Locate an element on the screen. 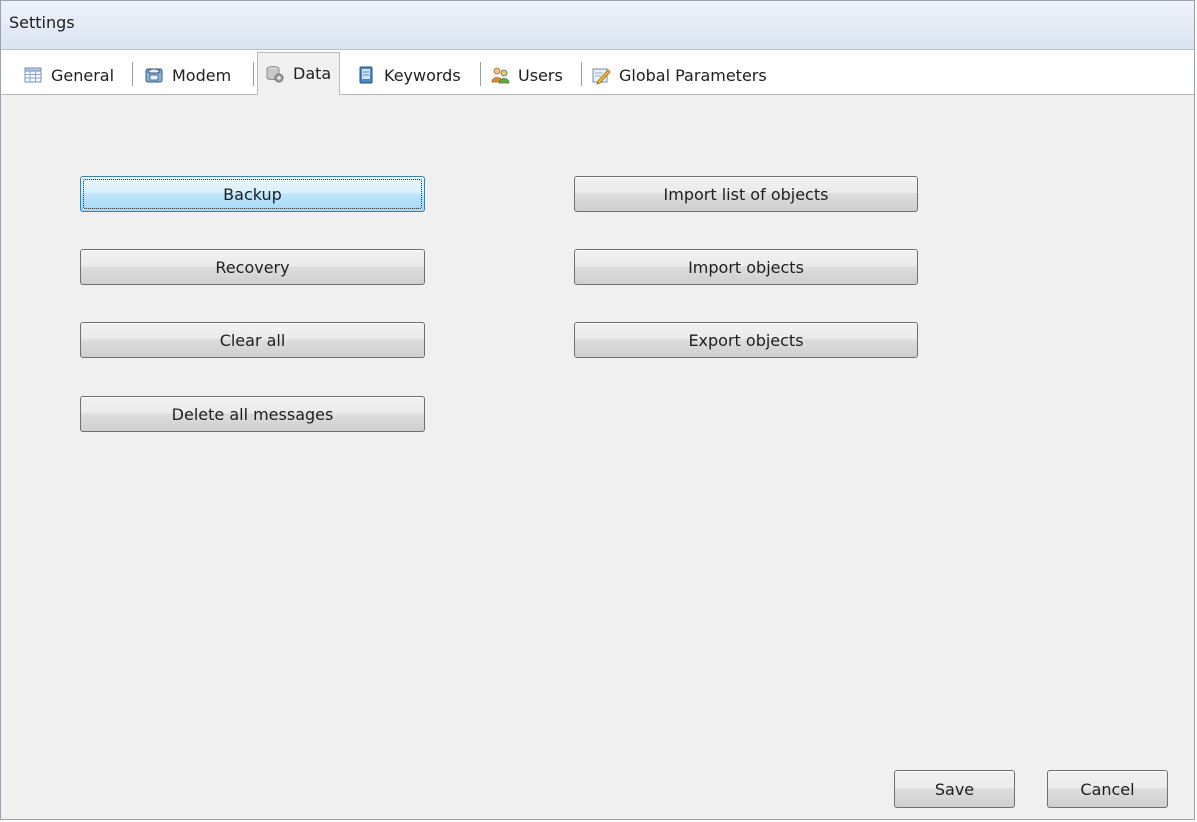 This screenshot has height=822, width=1197. import-list-of-objects-button: Import list of objects is located at coordinates (746, 194).